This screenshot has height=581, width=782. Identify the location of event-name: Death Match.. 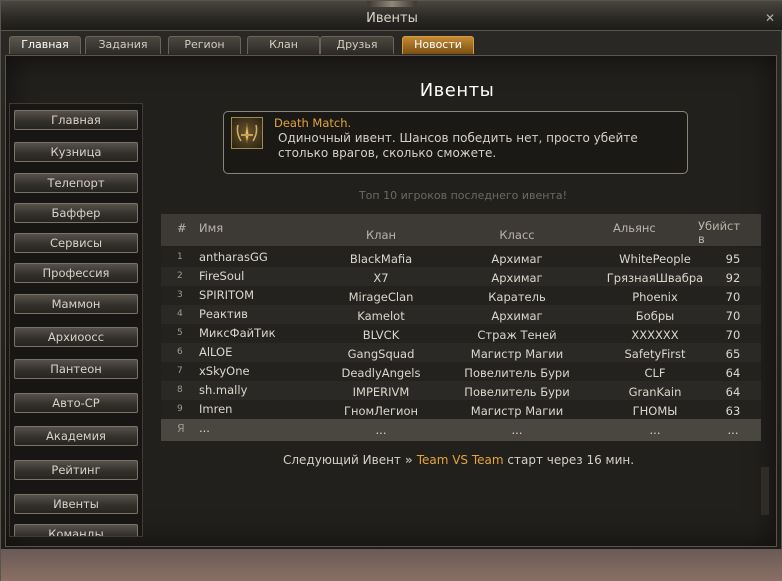
(313, 123).